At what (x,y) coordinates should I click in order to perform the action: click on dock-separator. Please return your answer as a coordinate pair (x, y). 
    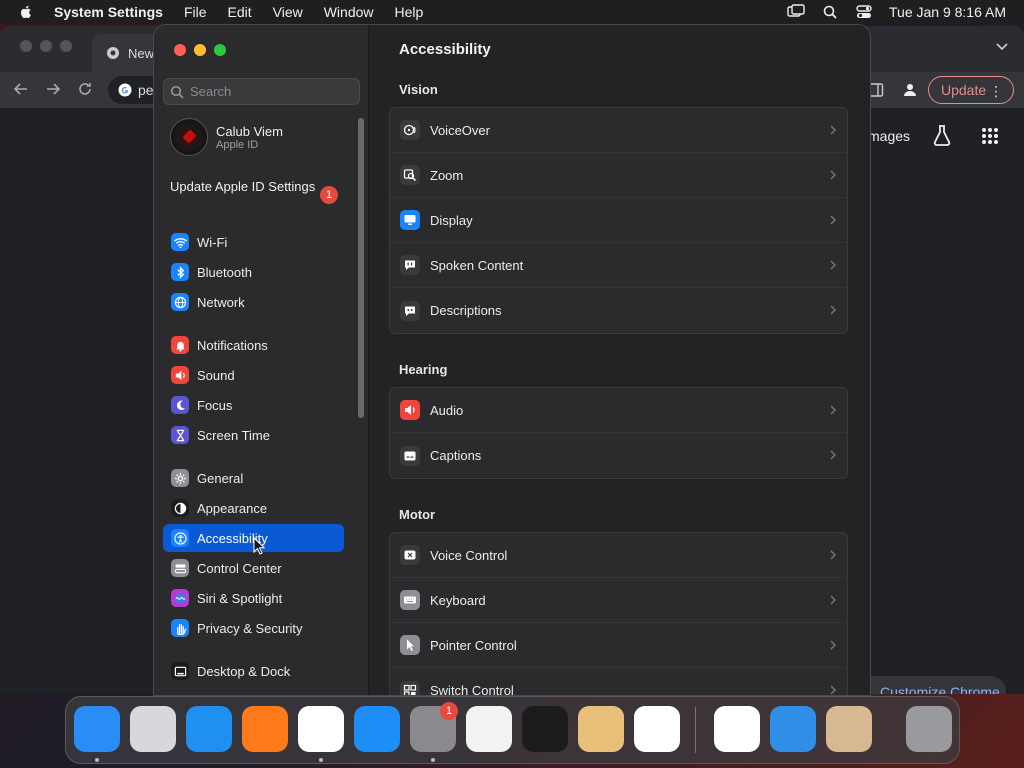
    Looking at the image, I should click on (695, 730).